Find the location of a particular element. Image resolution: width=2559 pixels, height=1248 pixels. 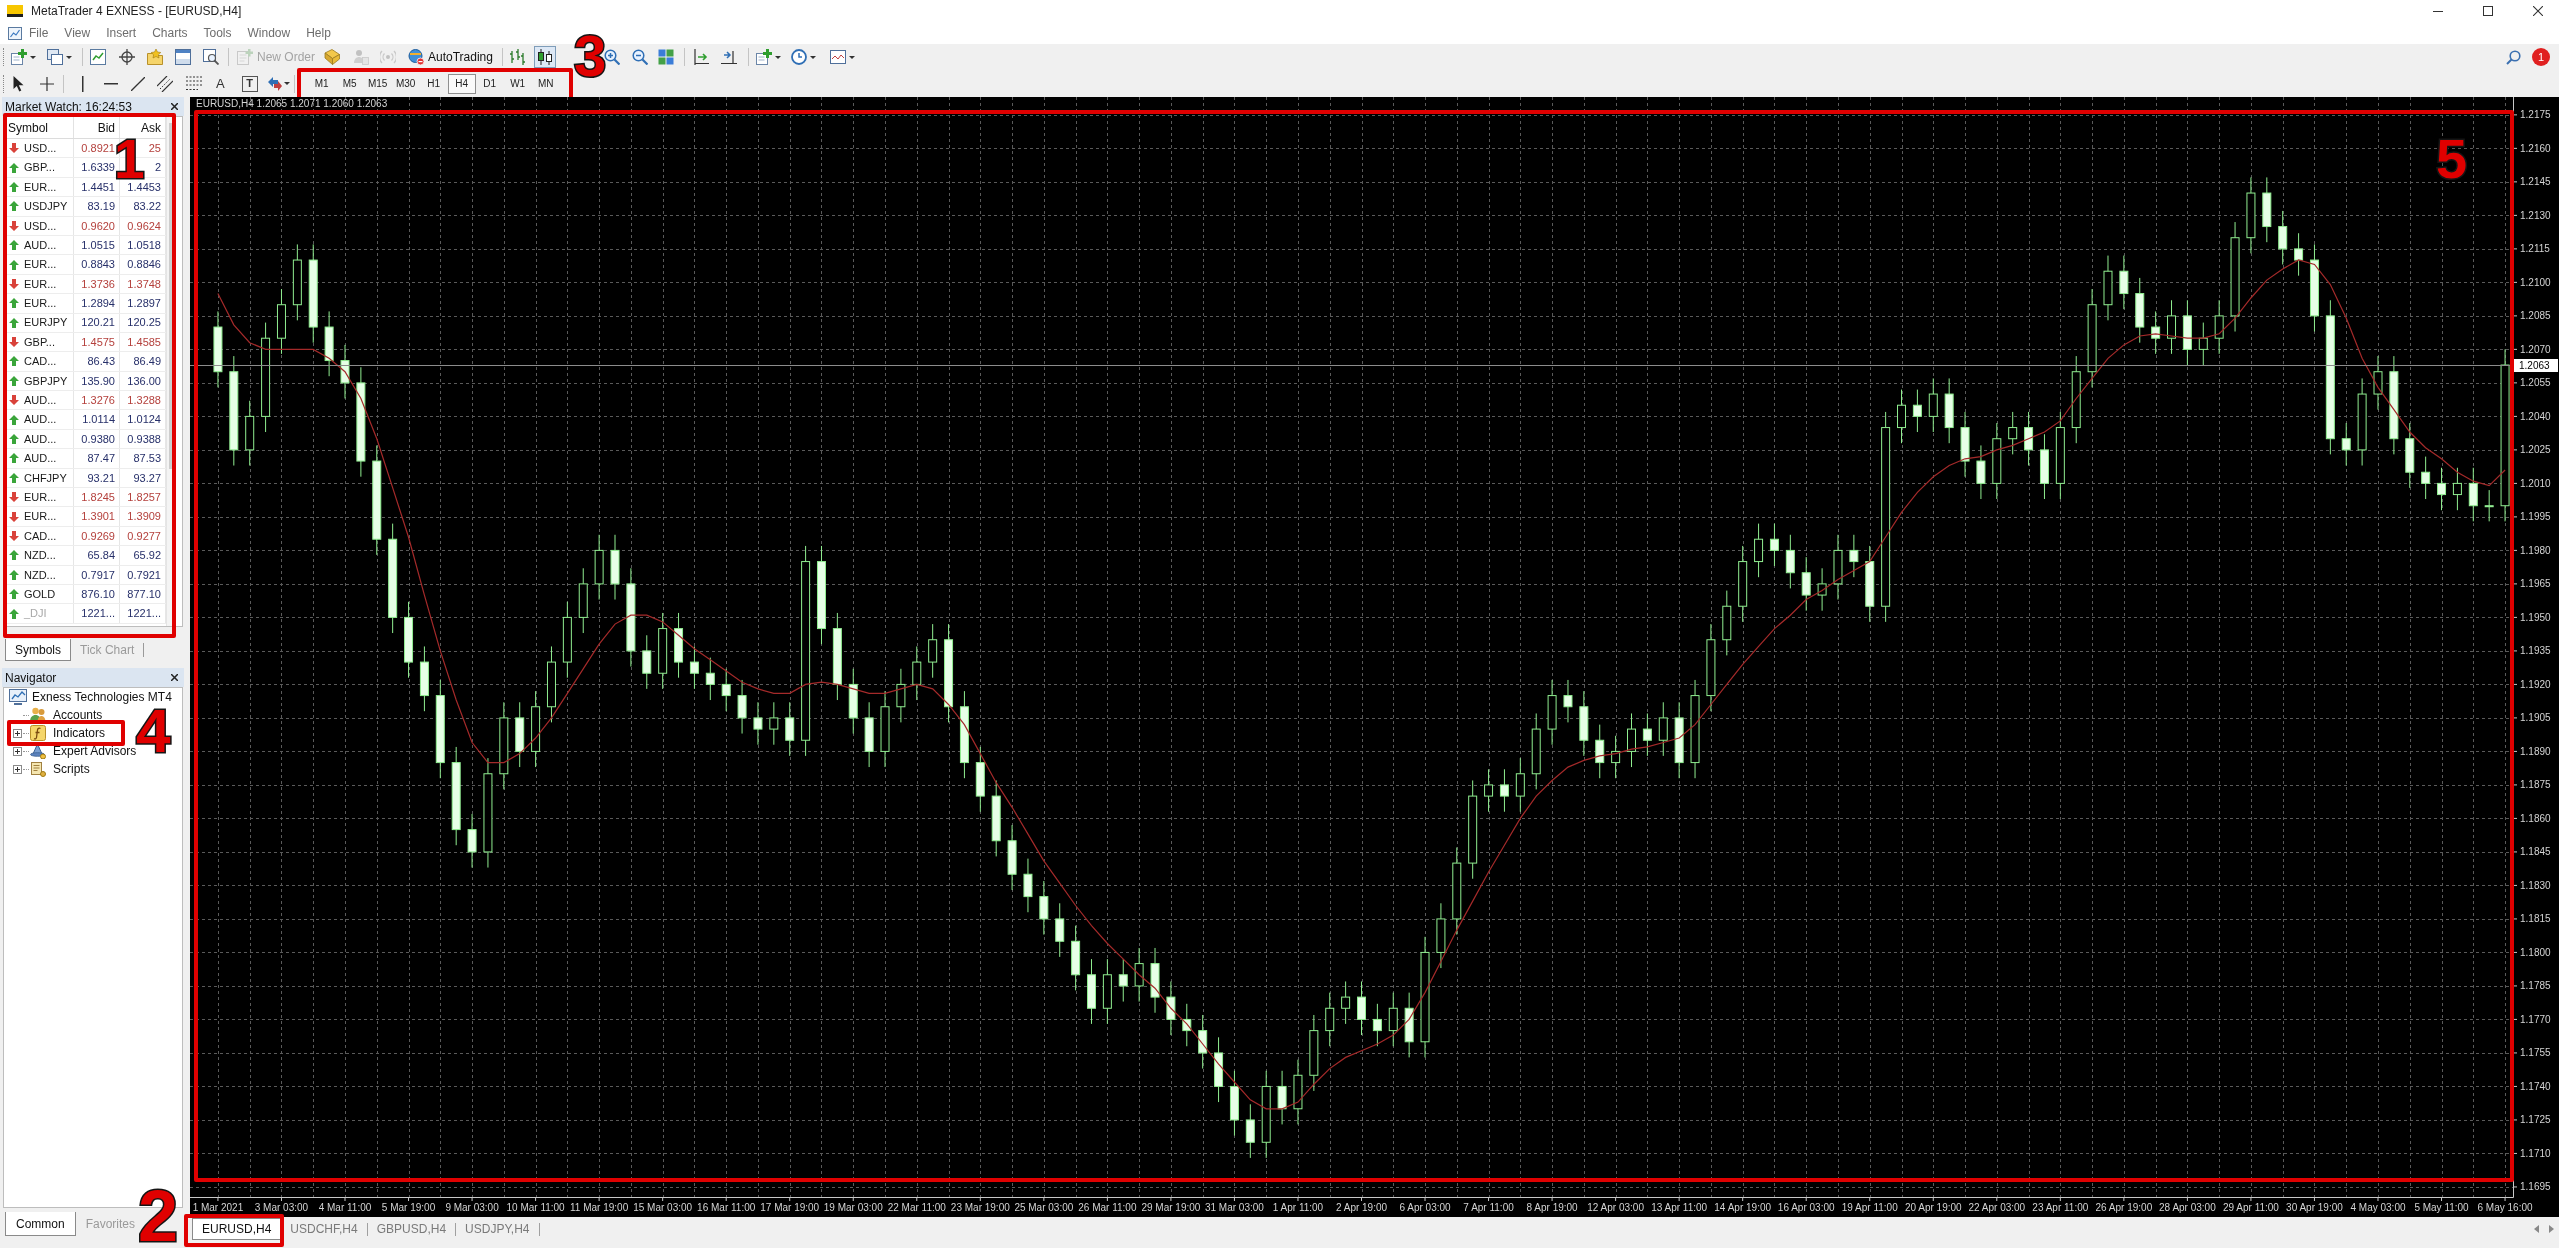

time-label: 14 Apr 19:00 is located at coordinates (1743, 1207).